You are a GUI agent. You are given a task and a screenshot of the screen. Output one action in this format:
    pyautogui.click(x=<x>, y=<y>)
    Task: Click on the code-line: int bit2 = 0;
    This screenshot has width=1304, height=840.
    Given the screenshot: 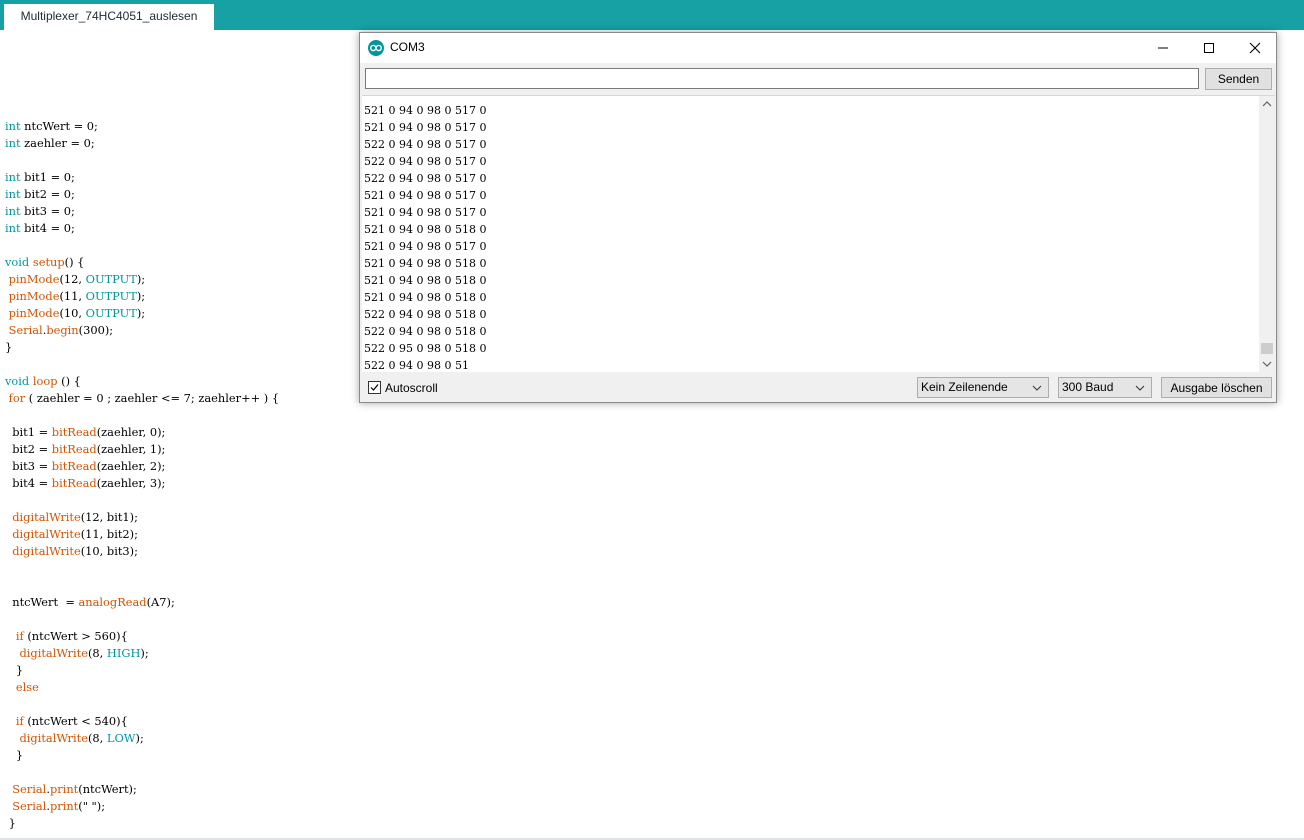 What is the action you would take?
    pyautogui.click(x=142, y=194)
    